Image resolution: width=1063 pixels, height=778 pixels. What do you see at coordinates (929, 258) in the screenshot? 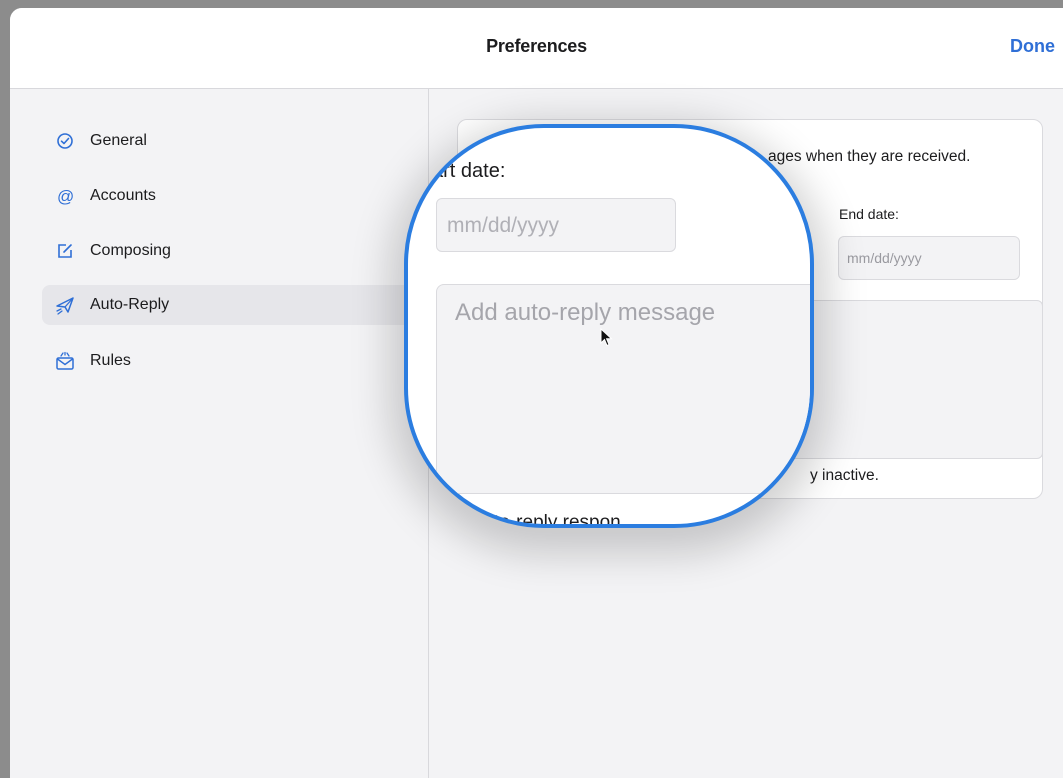
I see `end-date-field: mm/dd/yyyy` at bounding box center [929, 258].